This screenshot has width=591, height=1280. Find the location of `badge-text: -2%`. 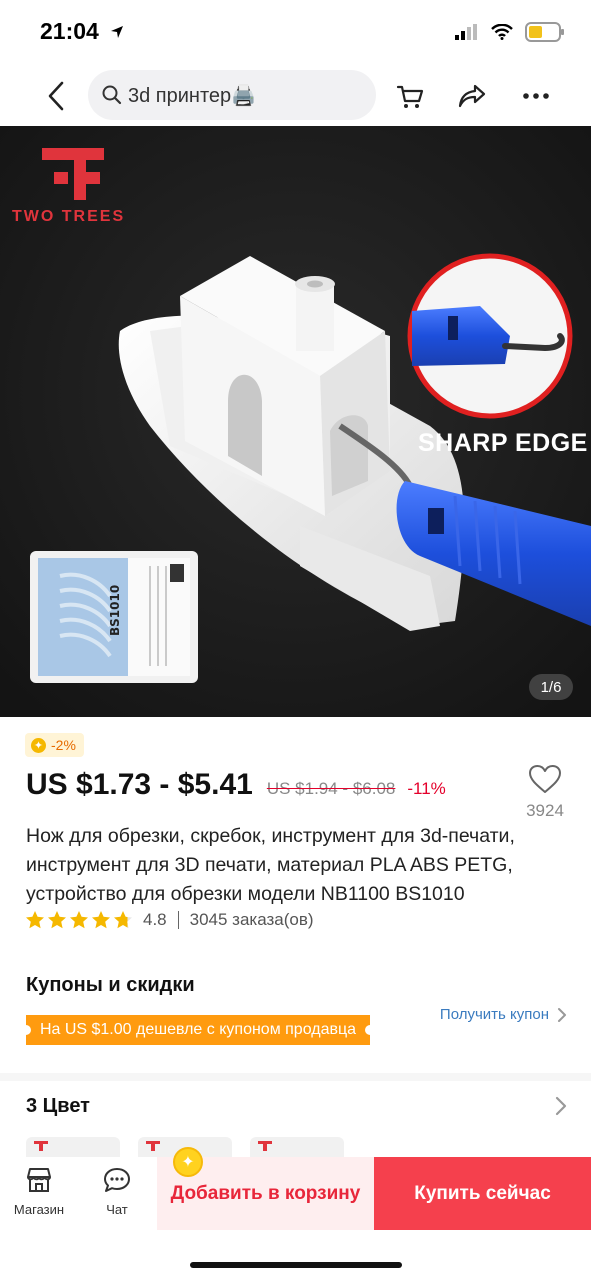

badge-text: -2% is located at coordinates (63, 745).